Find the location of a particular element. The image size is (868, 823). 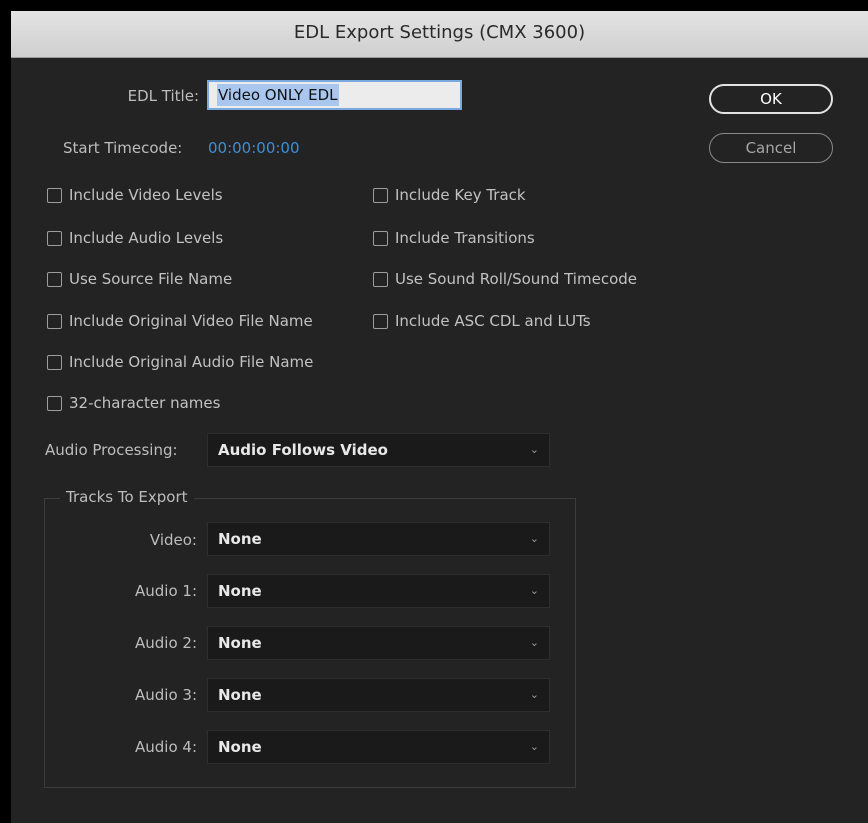

edl-title-input: Video ONLY EDL is located at coordinates (334, 95).